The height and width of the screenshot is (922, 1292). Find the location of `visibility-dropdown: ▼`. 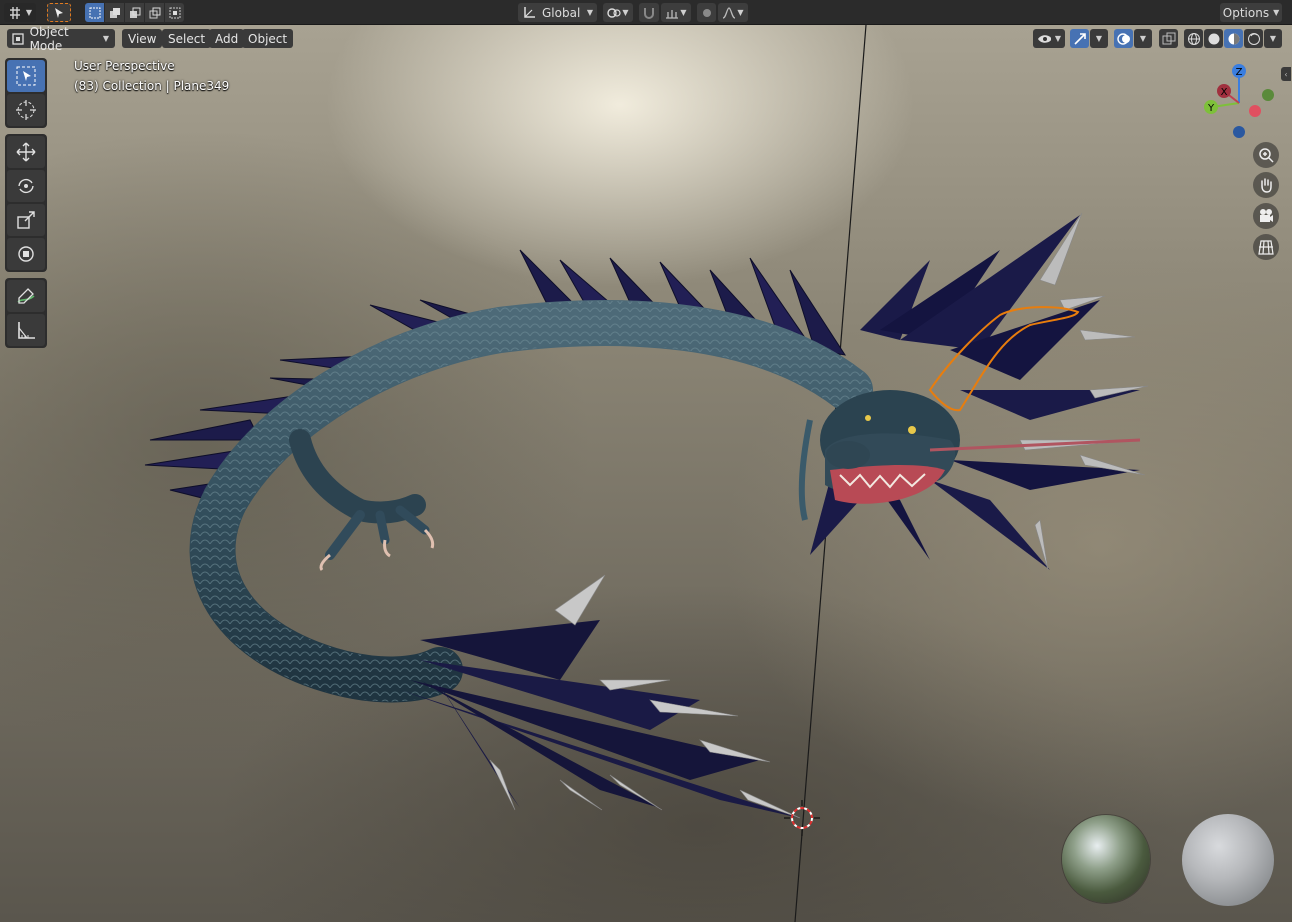

visibility-dropdown: ▼ is located at coordinates (1049, 38).